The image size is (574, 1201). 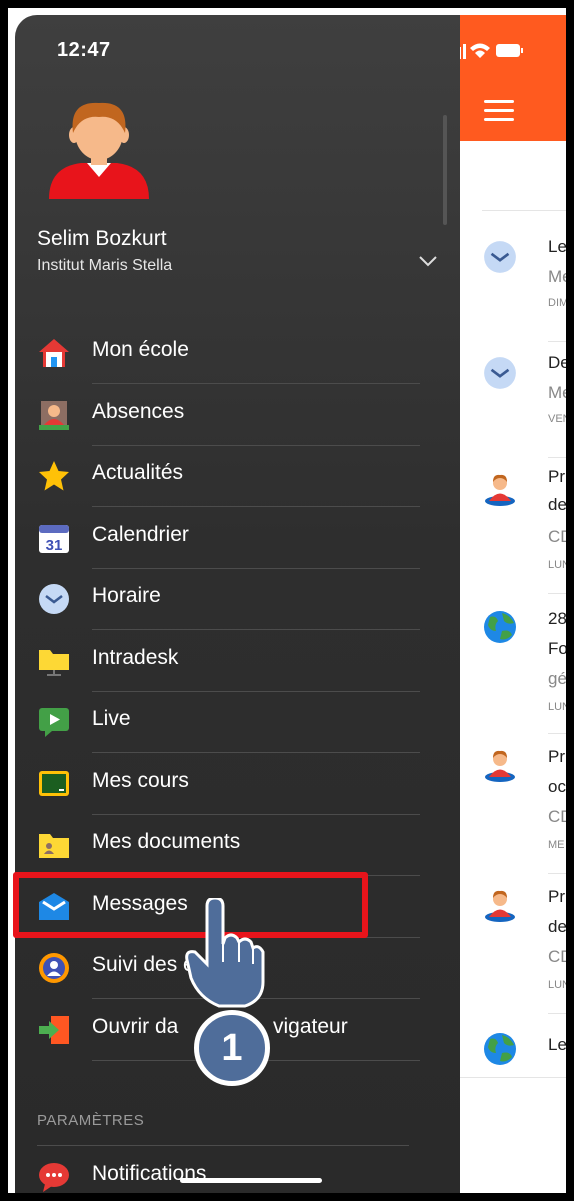 What do you see at coordinates (237, 661) in the screenshot?
I see `menu-item-intradesk: Intradesk` at bounding box center [237, 661].